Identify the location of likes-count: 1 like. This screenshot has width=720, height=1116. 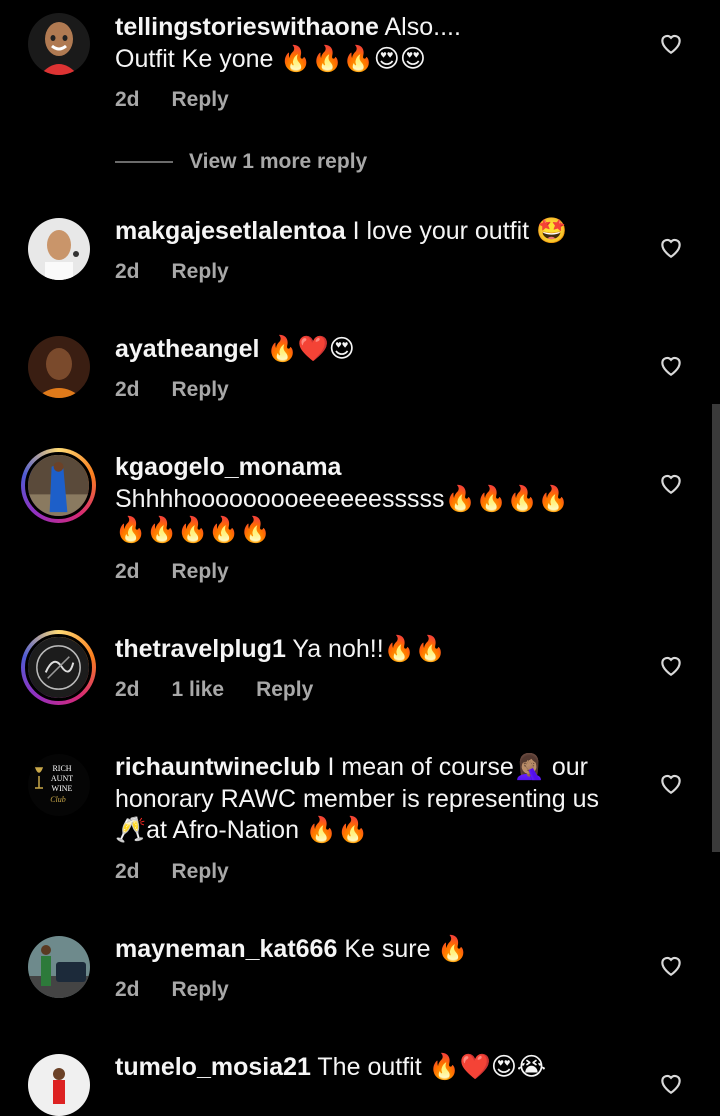
(198, 689).